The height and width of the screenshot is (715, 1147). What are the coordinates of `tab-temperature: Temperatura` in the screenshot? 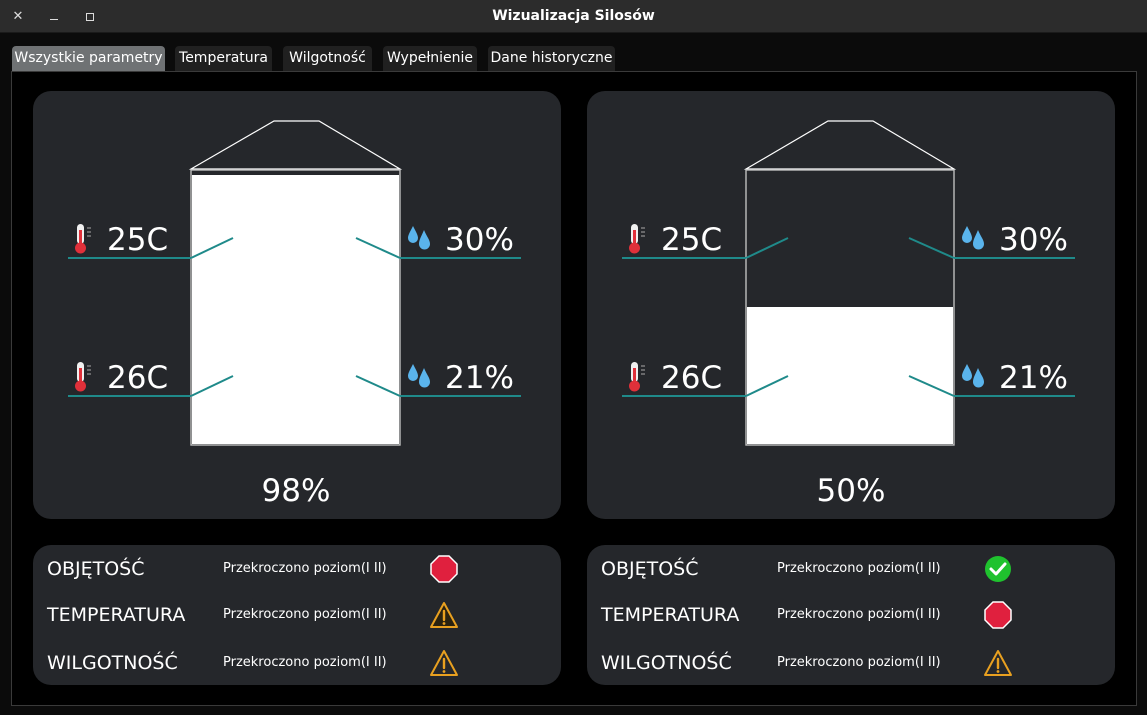 It's located at (223, 58).